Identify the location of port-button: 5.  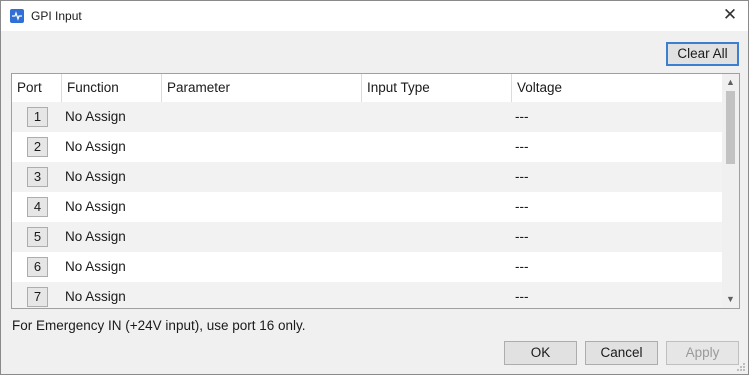
(37, 237).